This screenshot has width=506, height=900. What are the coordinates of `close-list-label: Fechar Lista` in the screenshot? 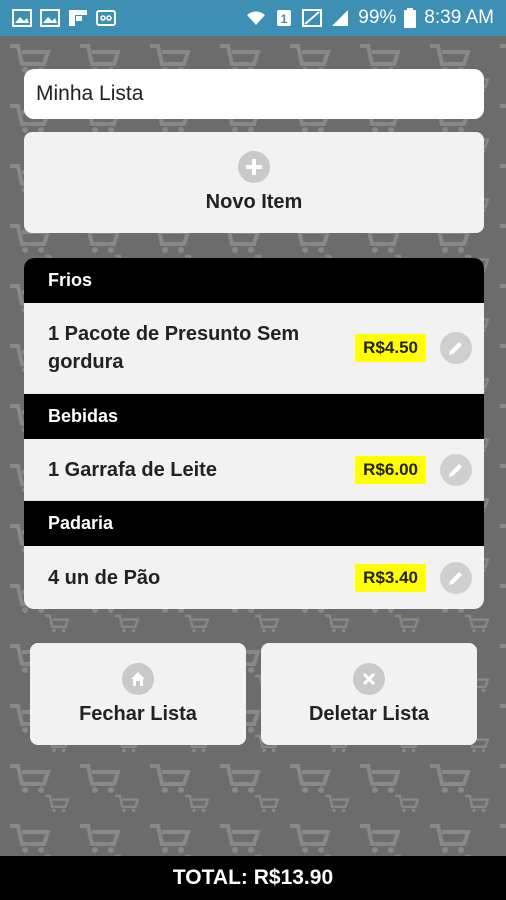 It's located at (138, 713).